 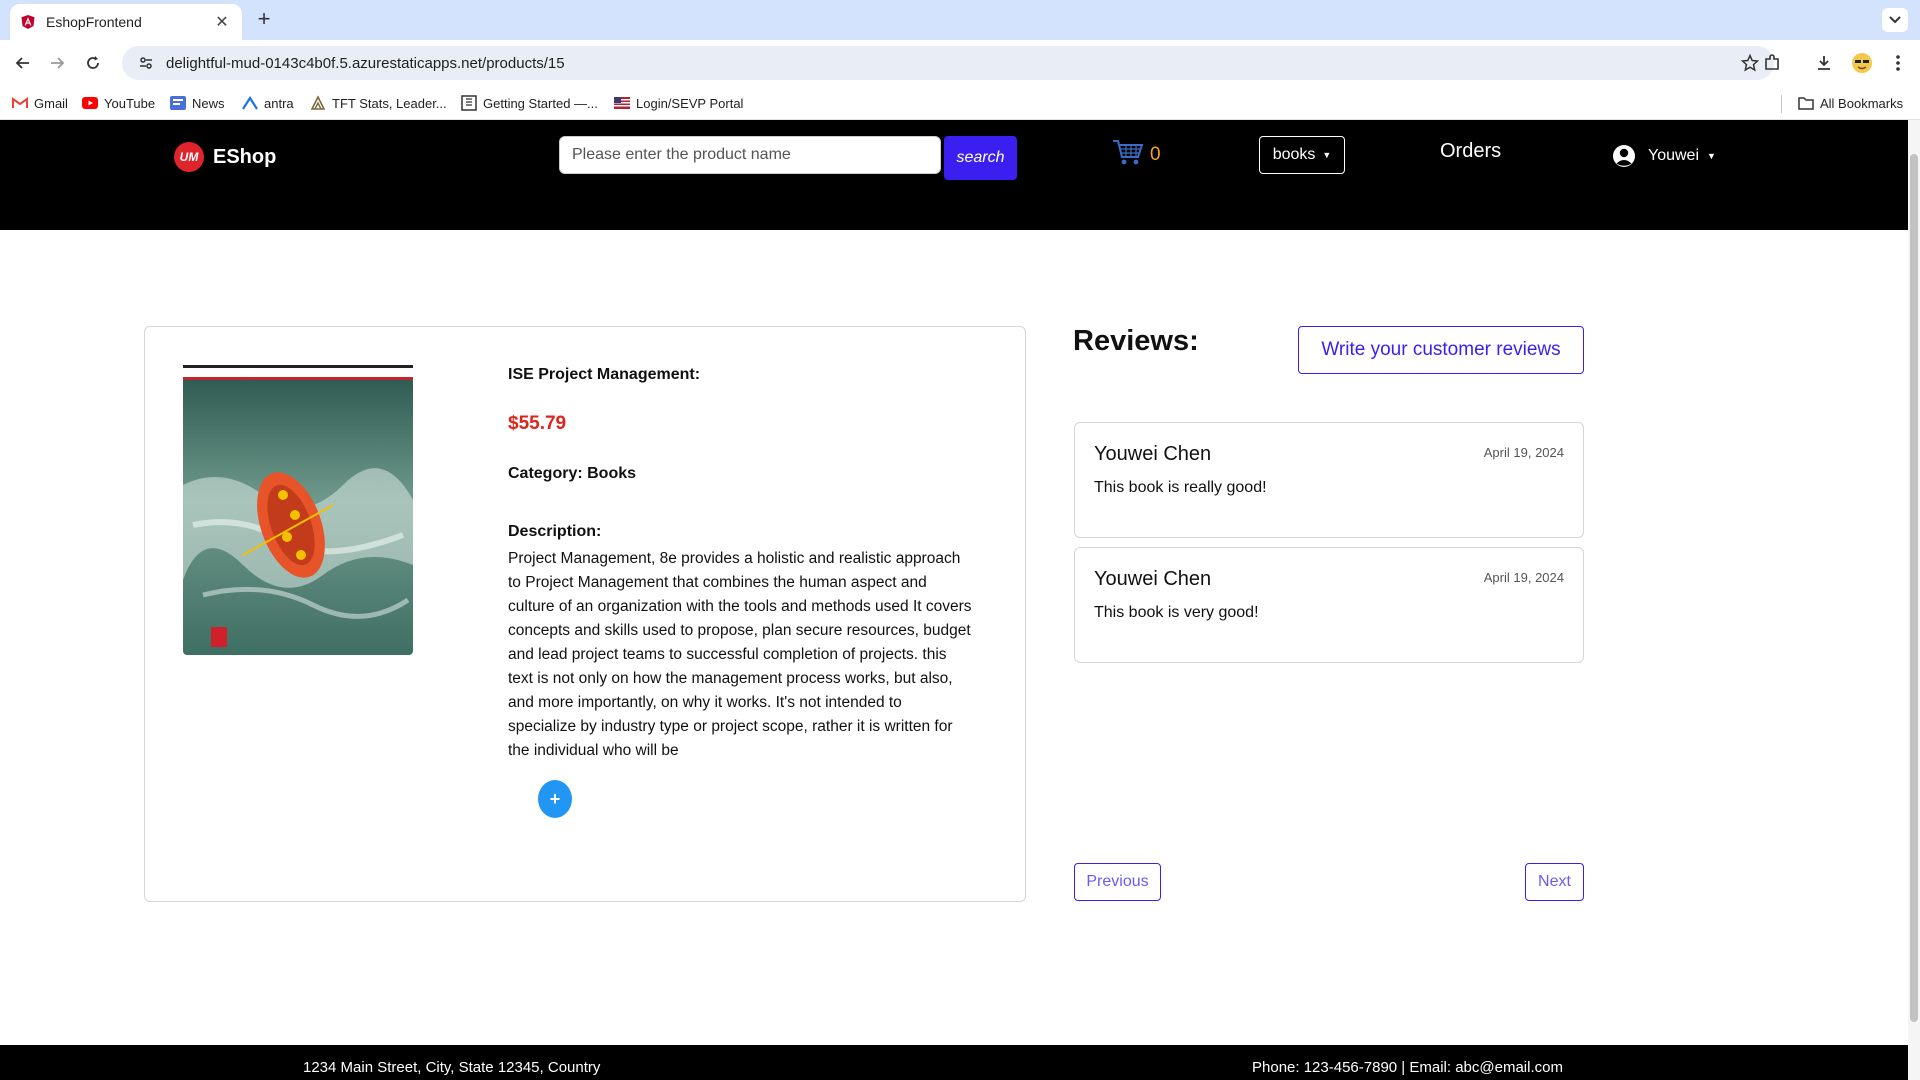 What do you see at coordinates (604, 374) in the screenshot?
I see `product-name: ISE Project Management:` at bounding box center [604, 374].